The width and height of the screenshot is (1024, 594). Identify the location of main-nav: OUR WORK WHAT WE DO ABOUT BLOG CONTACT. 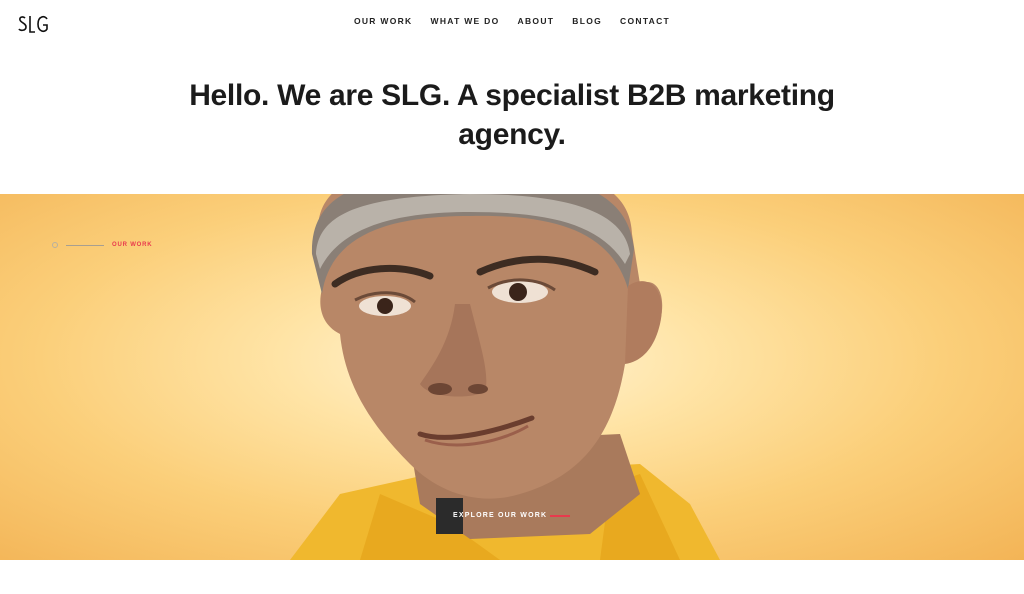
(512, 21).